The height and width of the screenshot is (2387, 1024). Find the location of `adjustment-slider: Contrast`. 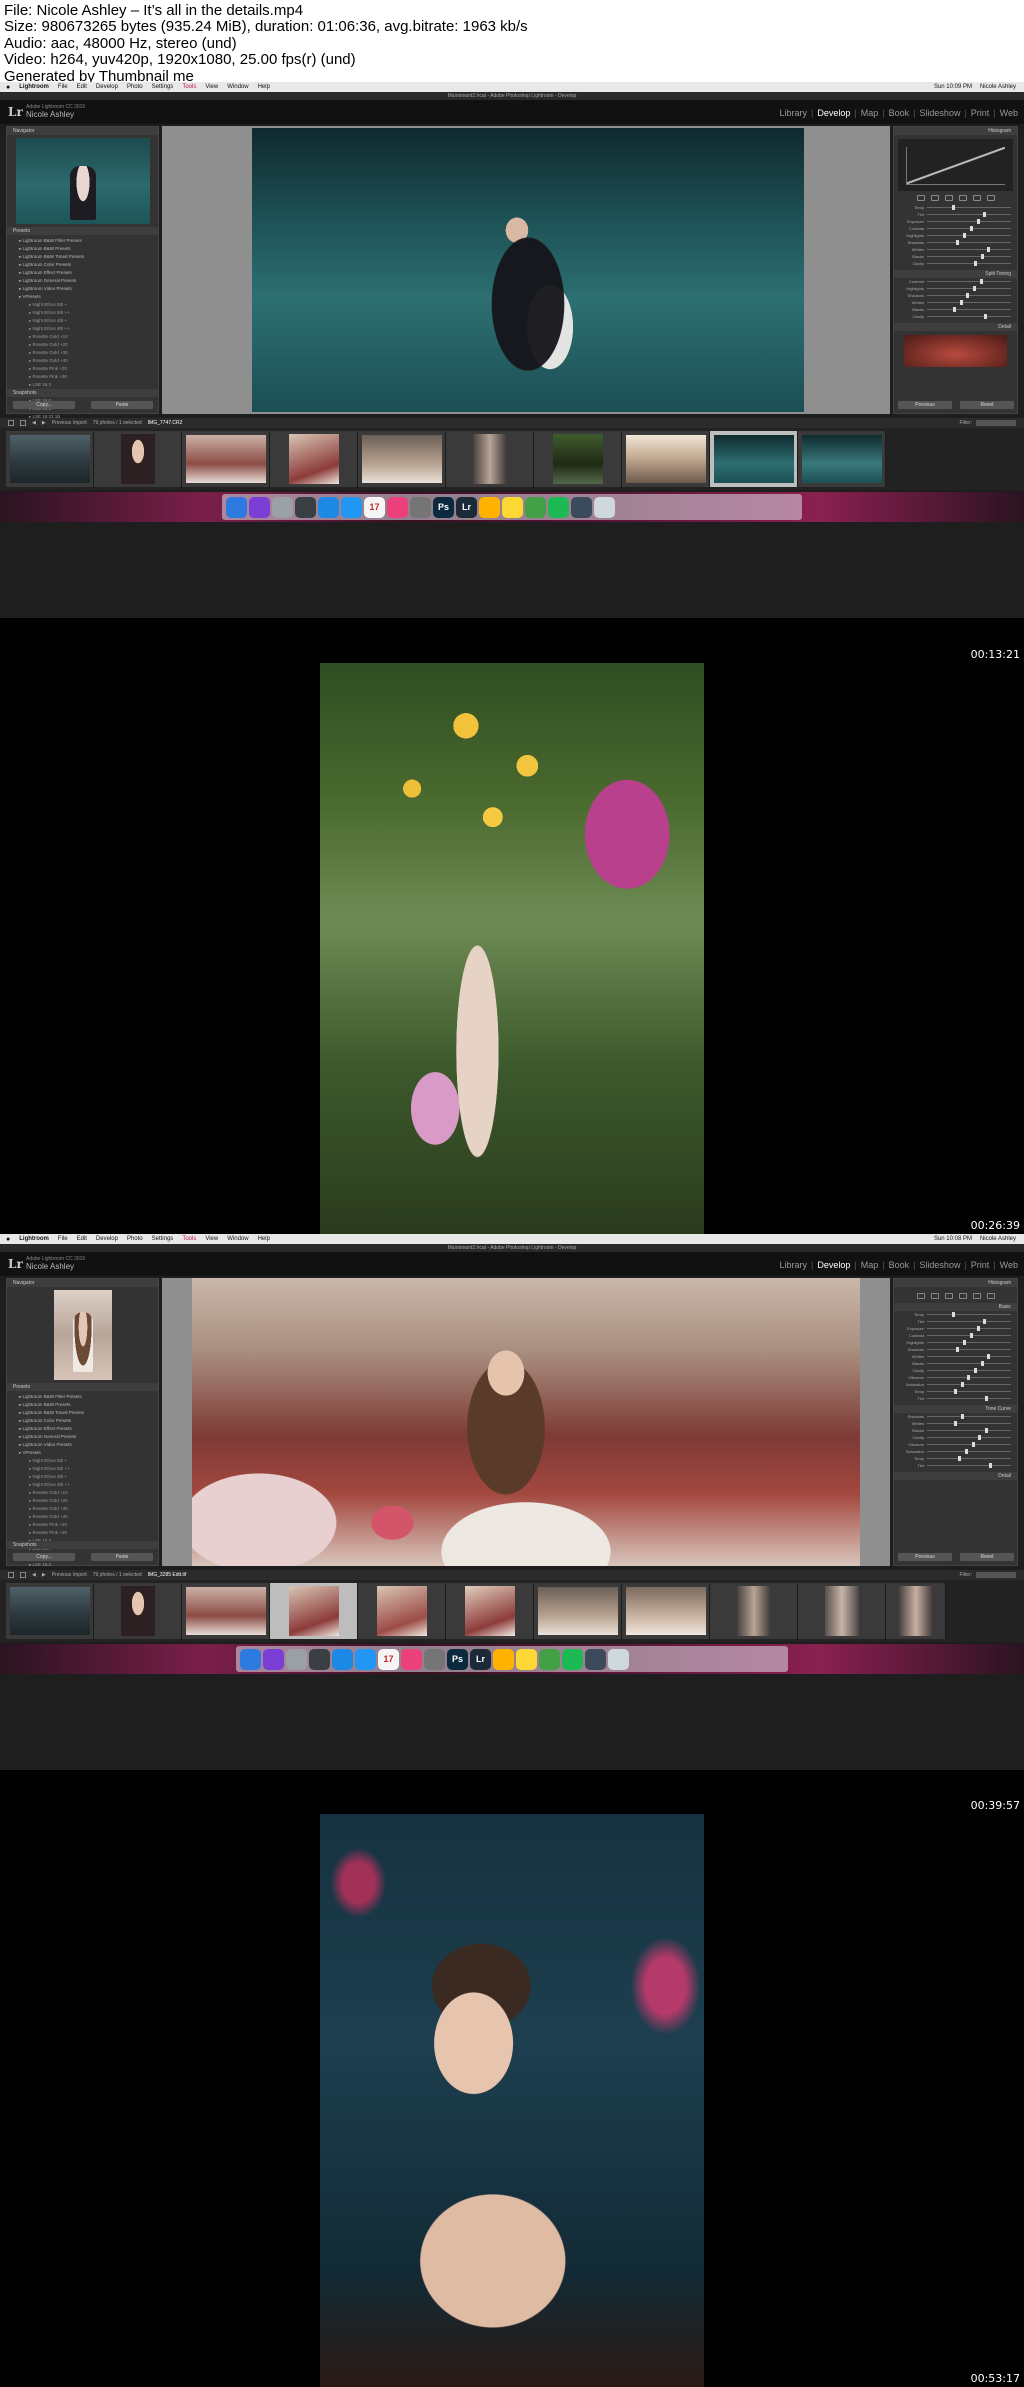

adjustment-slider: Contrast is located at coordinates (955, 228).